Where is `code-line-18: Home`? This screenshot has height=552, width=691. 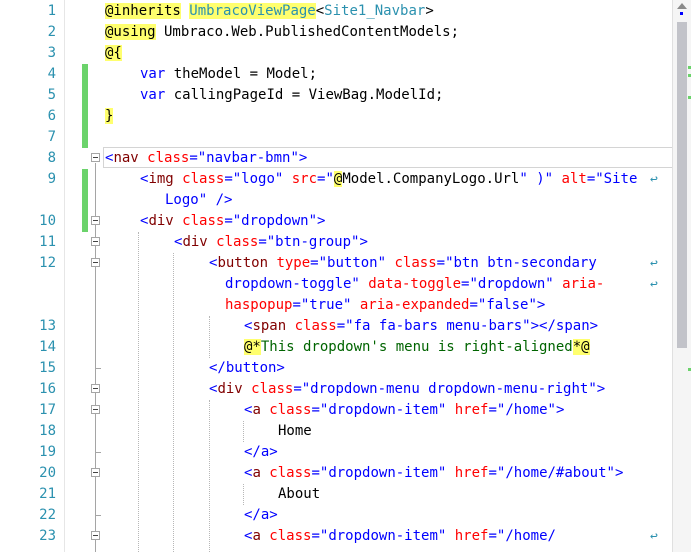 code-line-18: Home is located at coordinates (295, 431).